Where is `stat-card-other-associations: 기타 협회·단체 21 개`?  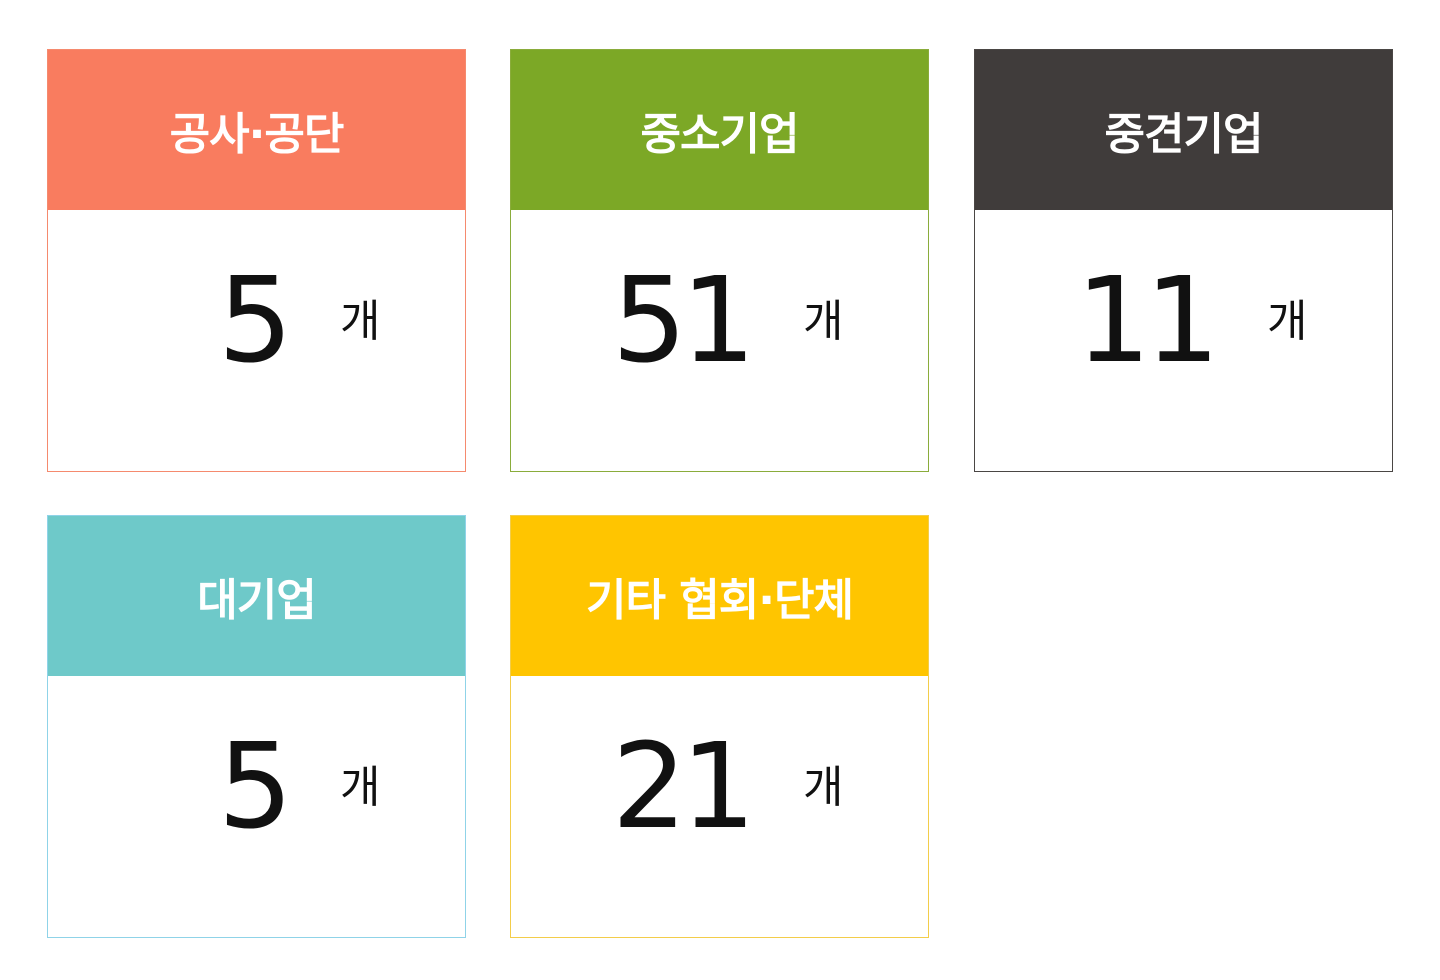
stat-card-other-associations: 기타 협회·단체 21 개 is located at coordinates (719, 726).